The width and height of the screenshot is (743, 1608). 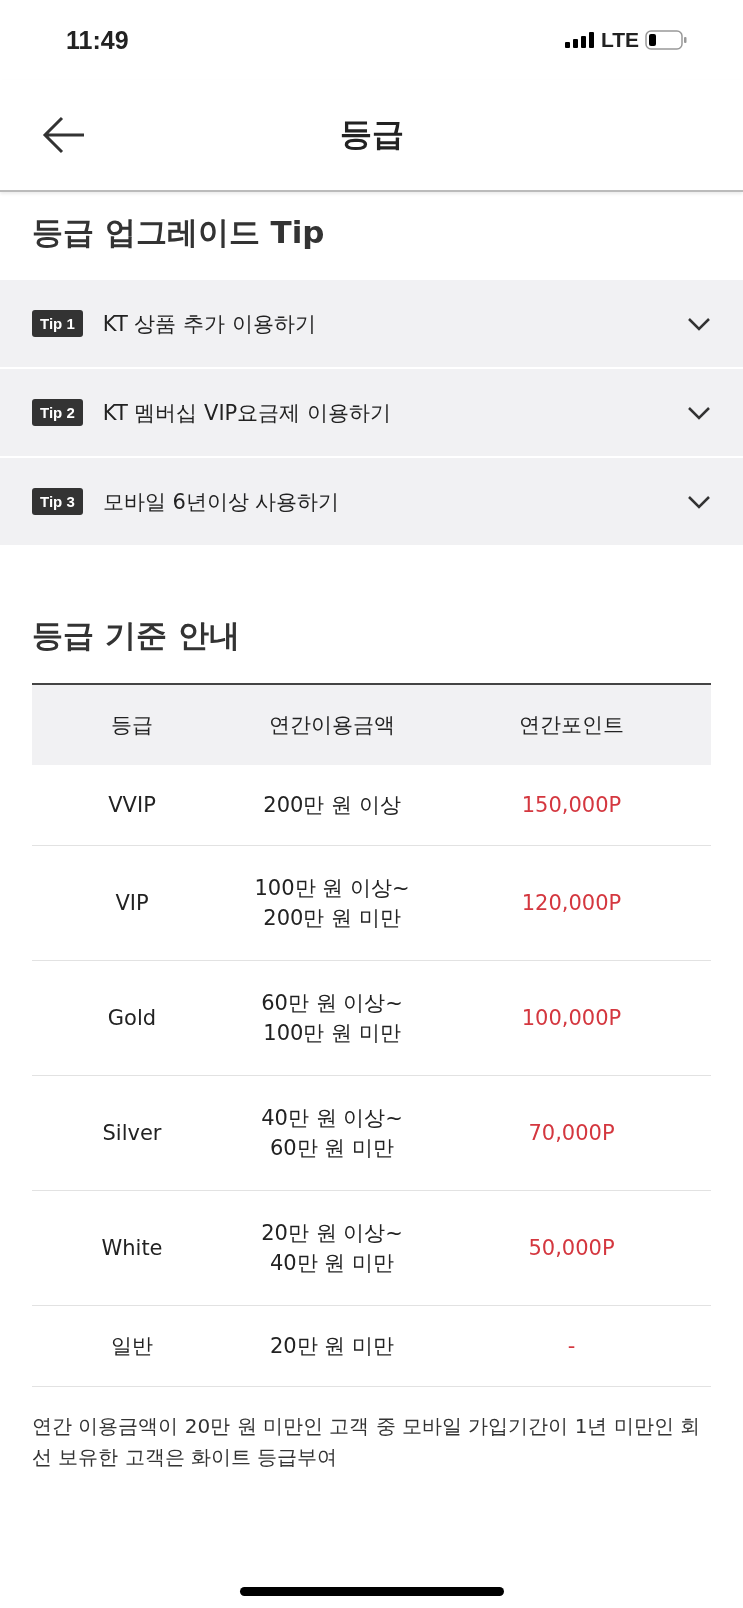 I want to click on table-cell-text: 20만 원 이상~ 40만 원 미만, so click(x=332, y=1248).